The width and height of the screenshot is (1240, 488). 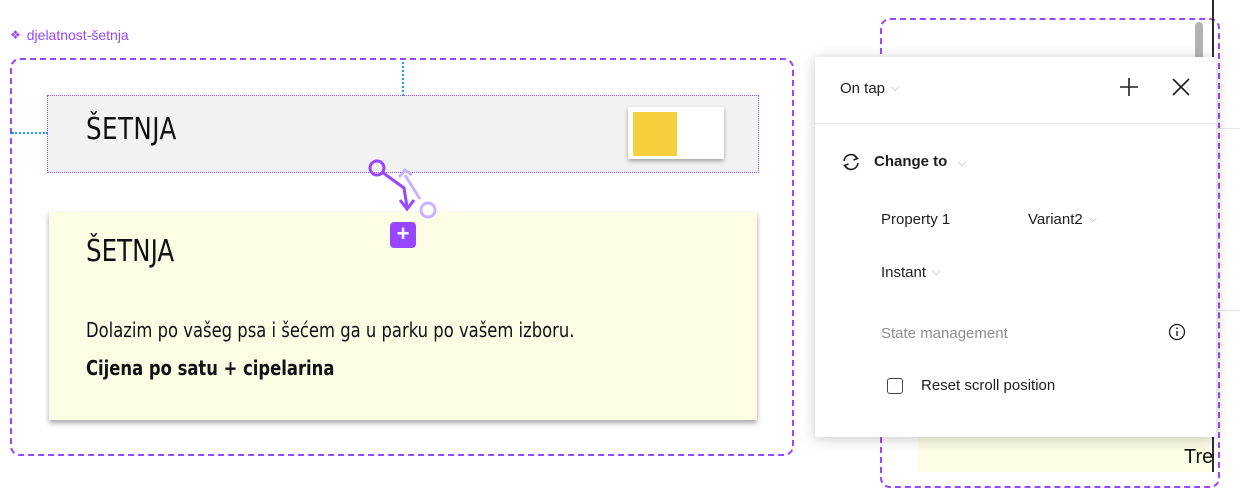 What do you see at coordinates (1181, 87) in the screenshot?
I see `close-icon` at bounding box center [1181, 87].